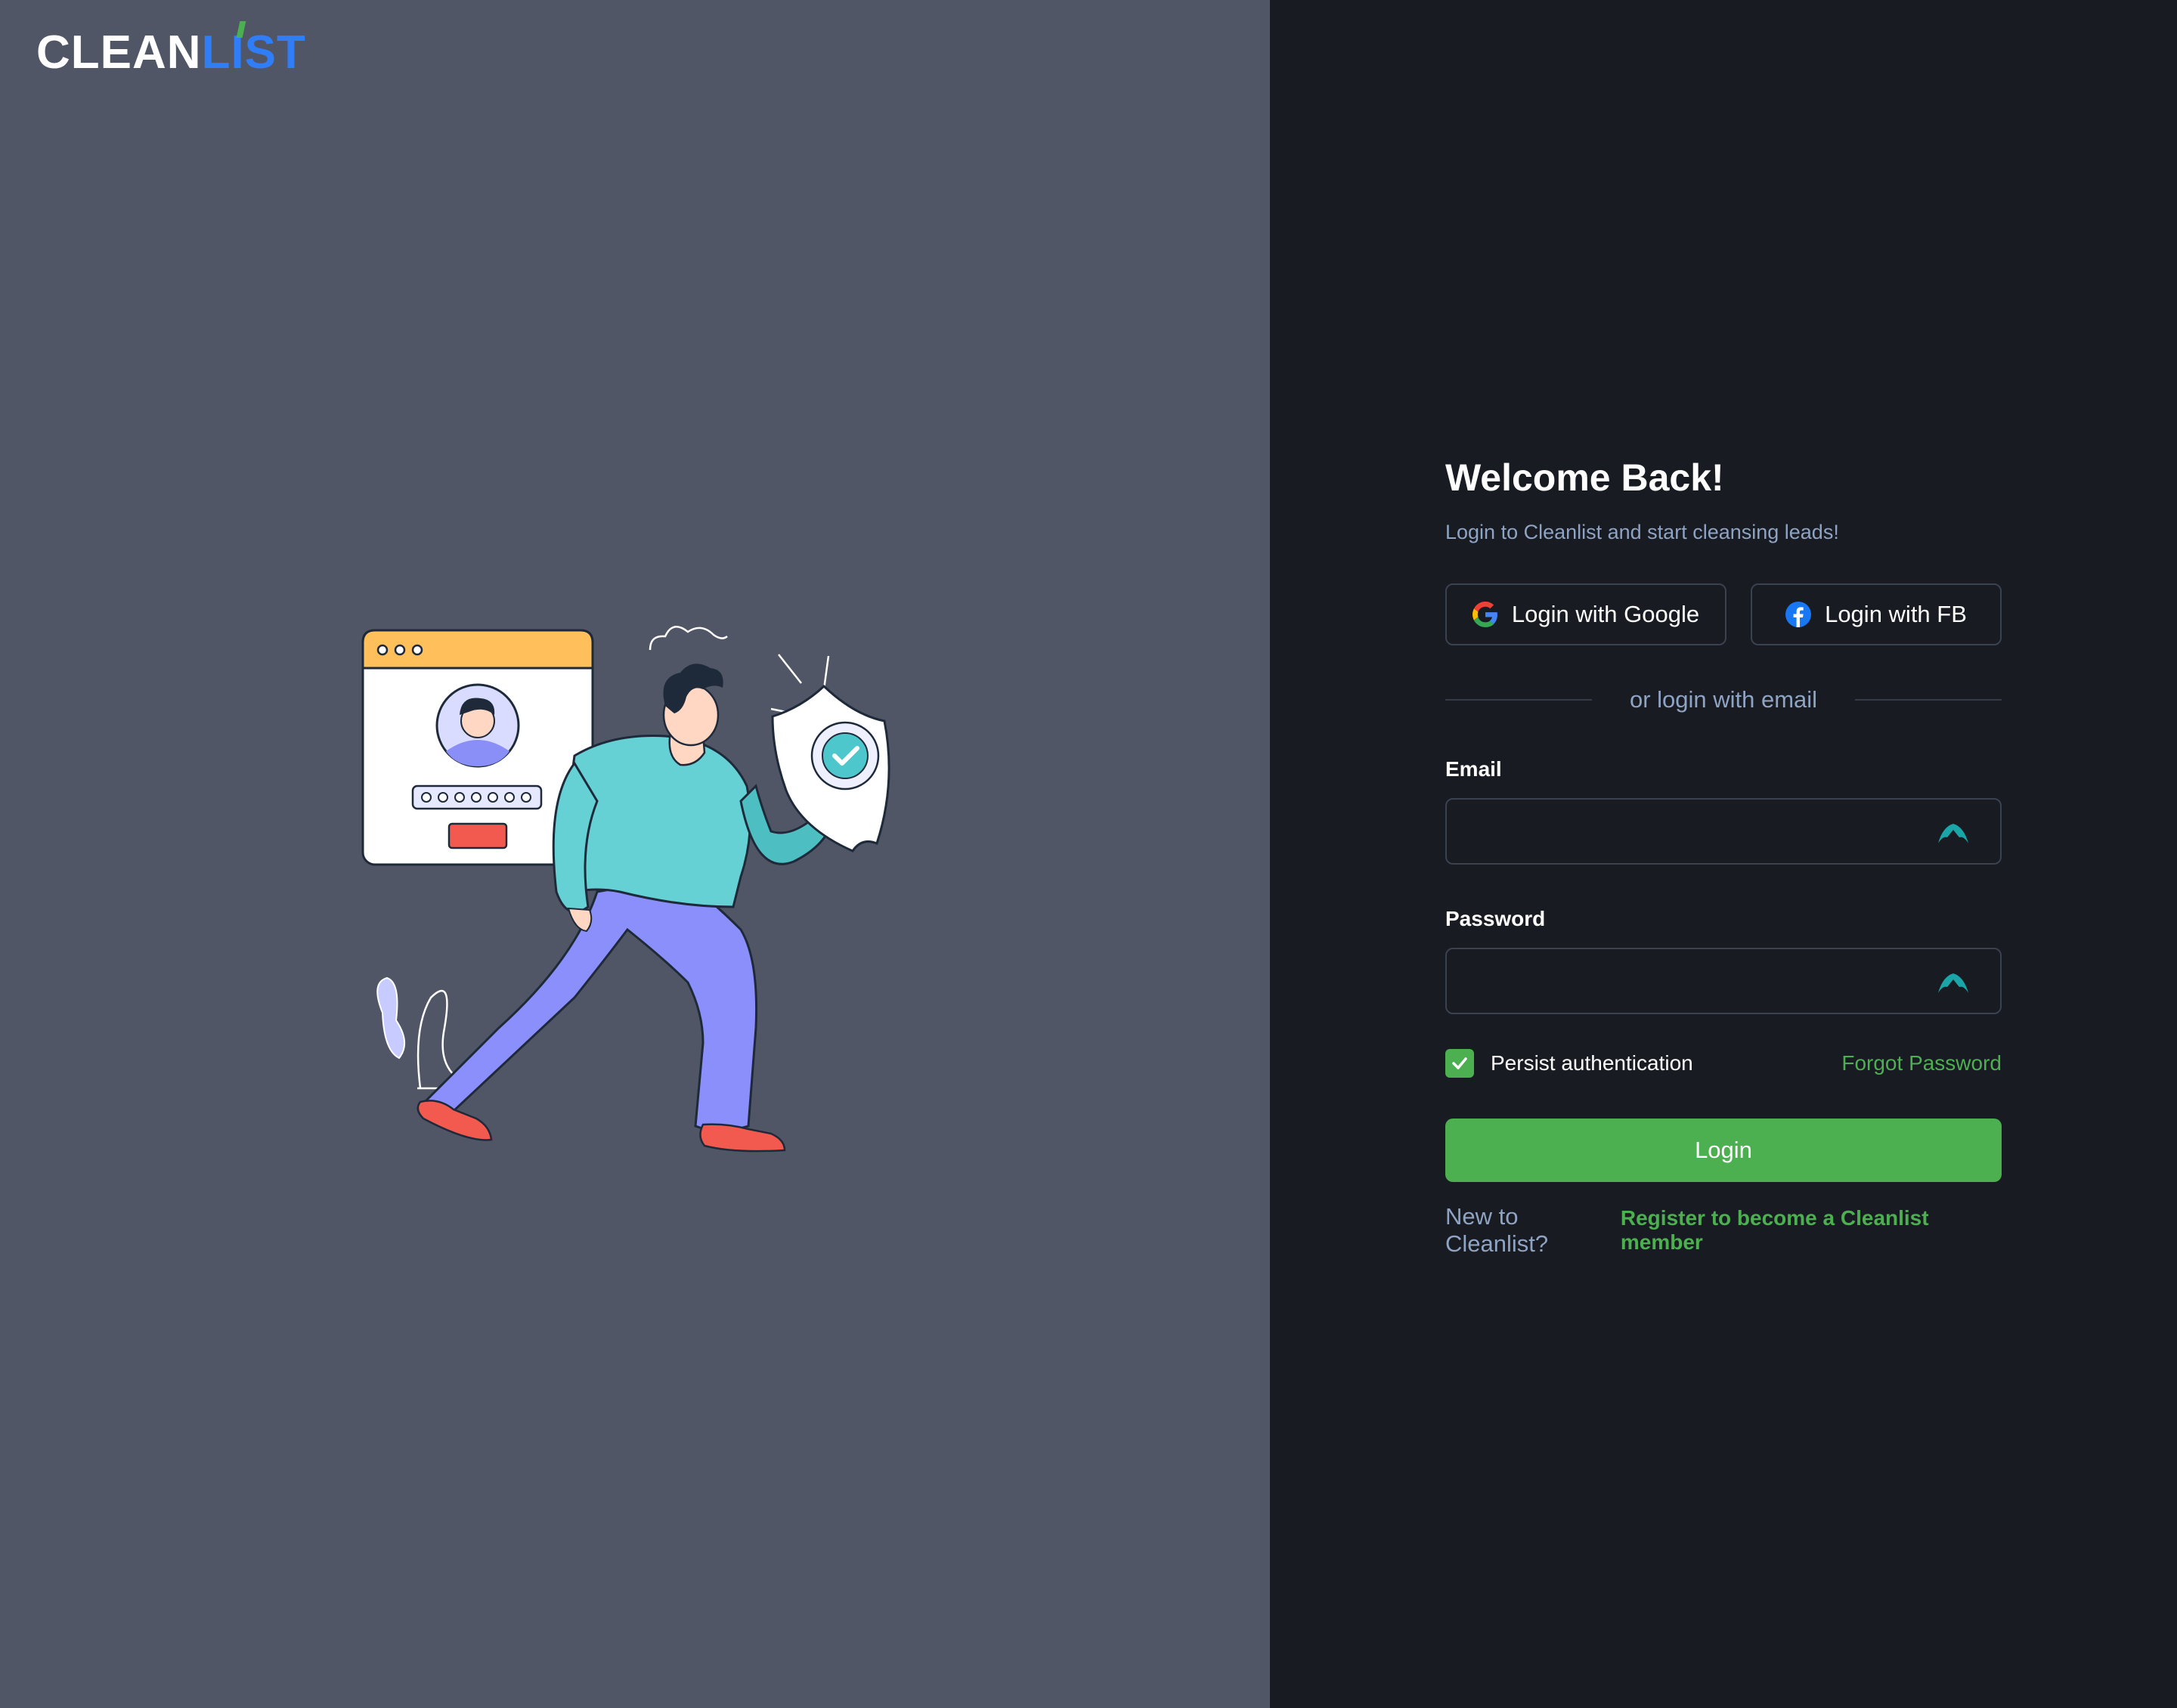 Image resolution: width=2177 pixels, height=1708 pixels. I want to click on persist-row: Persist authentication Forgot Password, so click(1723, 1063).